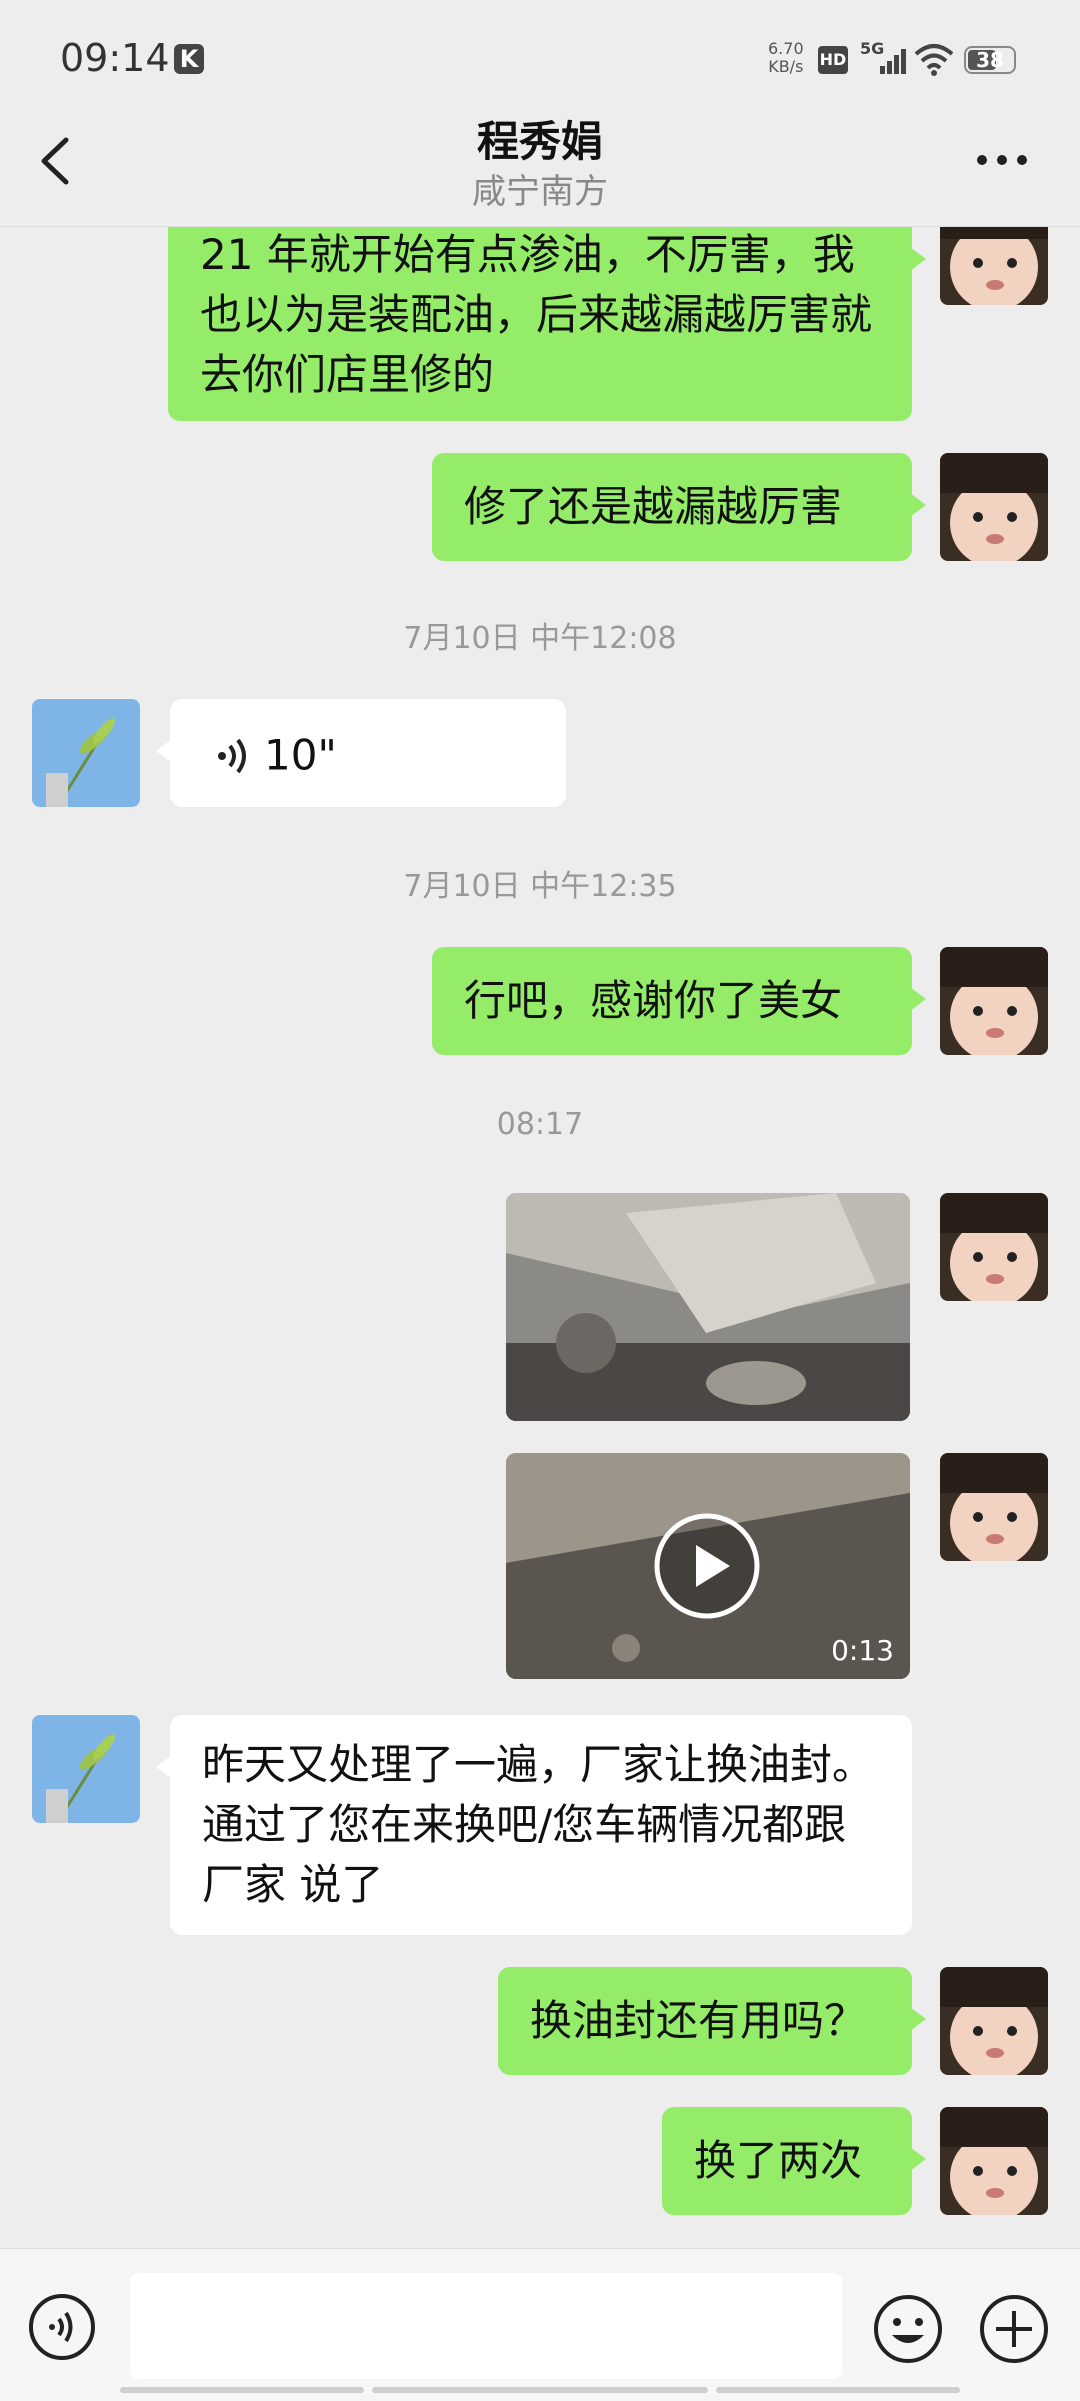 This screenshot has height=2401, width=1080. I want to click on more-dots-icon, so click(1002, 160).